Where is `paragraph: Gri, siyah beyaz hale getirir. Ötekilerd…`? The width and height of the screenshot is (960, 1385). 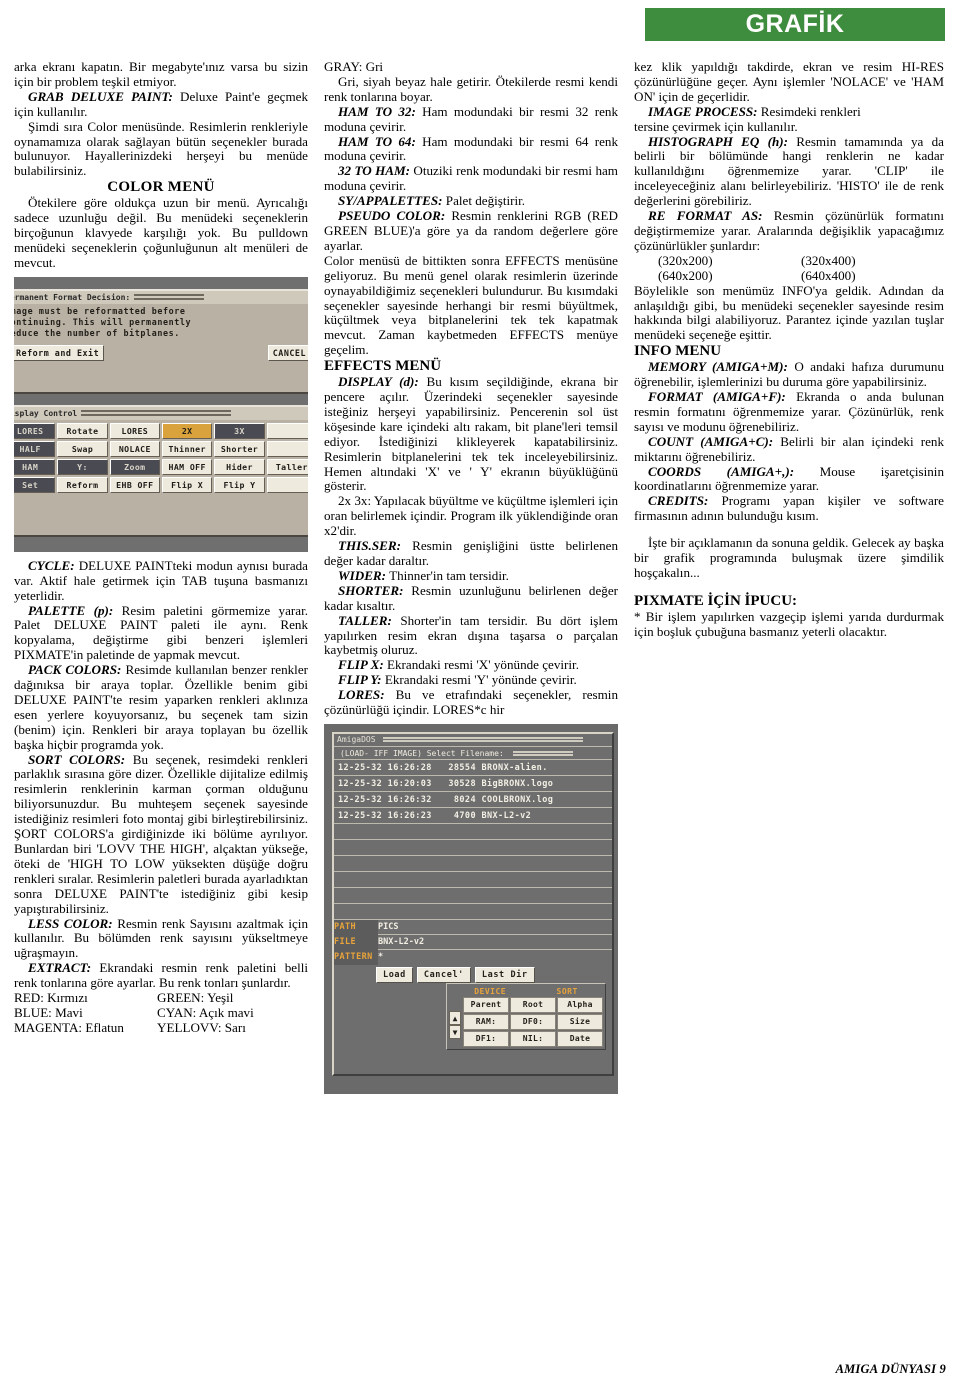
paragraph: Gri, siyah beyaz hale getirir. Ötekilerd… is located at coordinates (471, 88).